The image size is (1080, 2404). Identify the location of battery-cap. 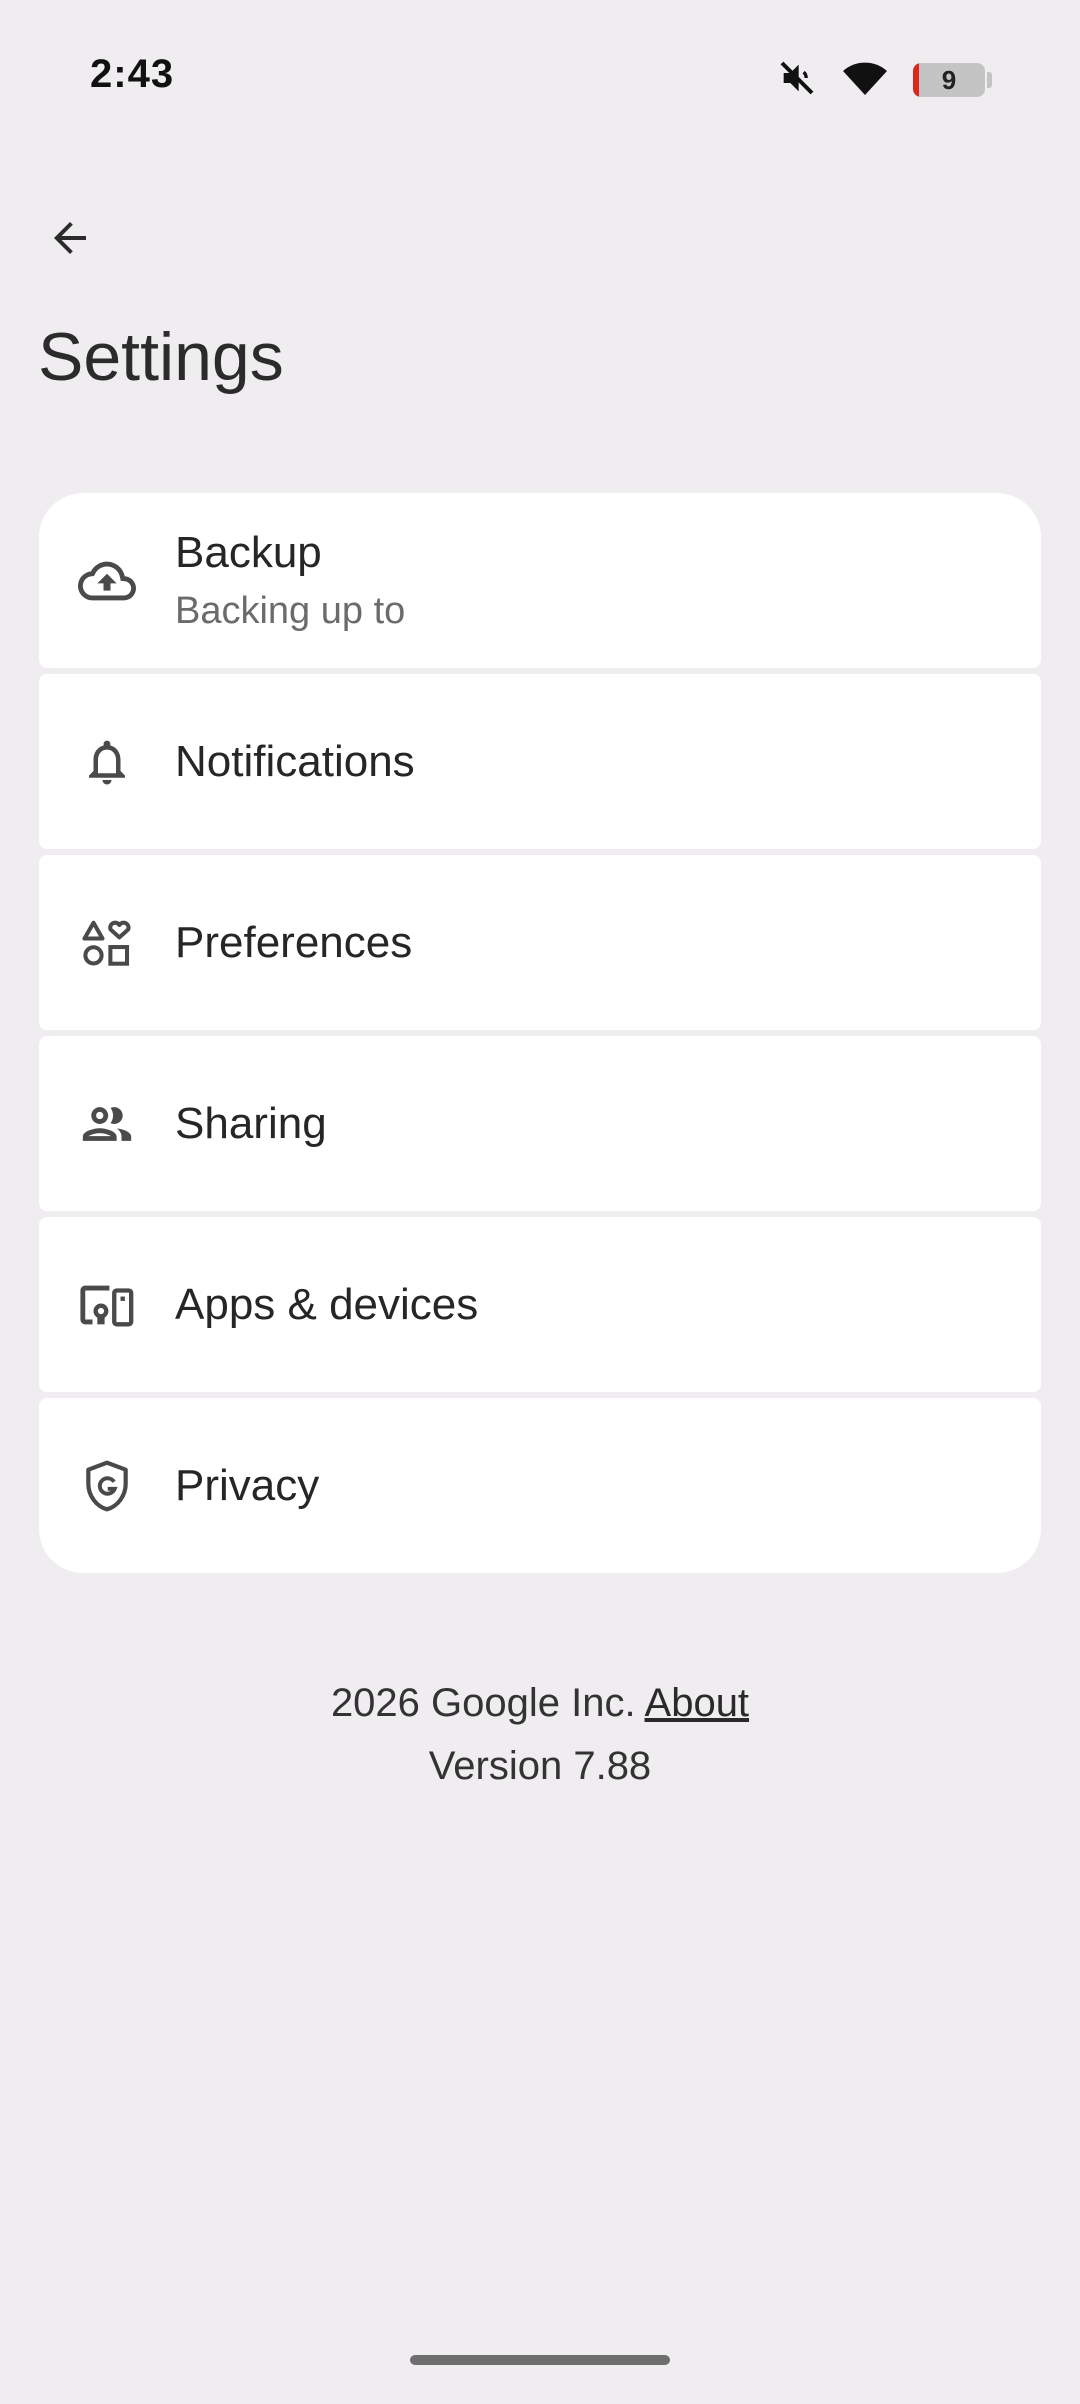
(989, 80).